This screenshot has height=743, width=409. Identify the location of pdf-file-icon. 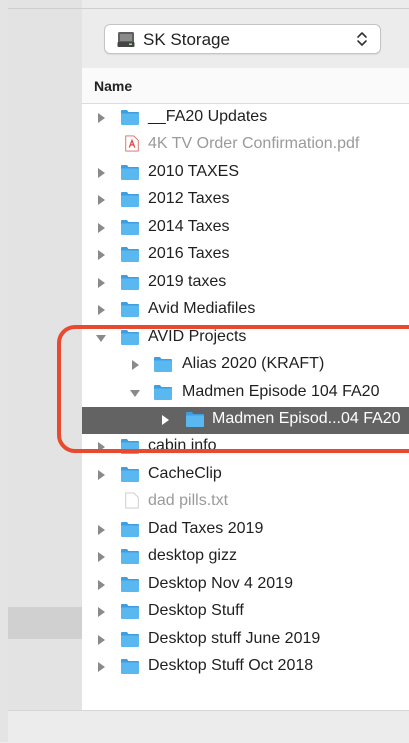
(132, 143).